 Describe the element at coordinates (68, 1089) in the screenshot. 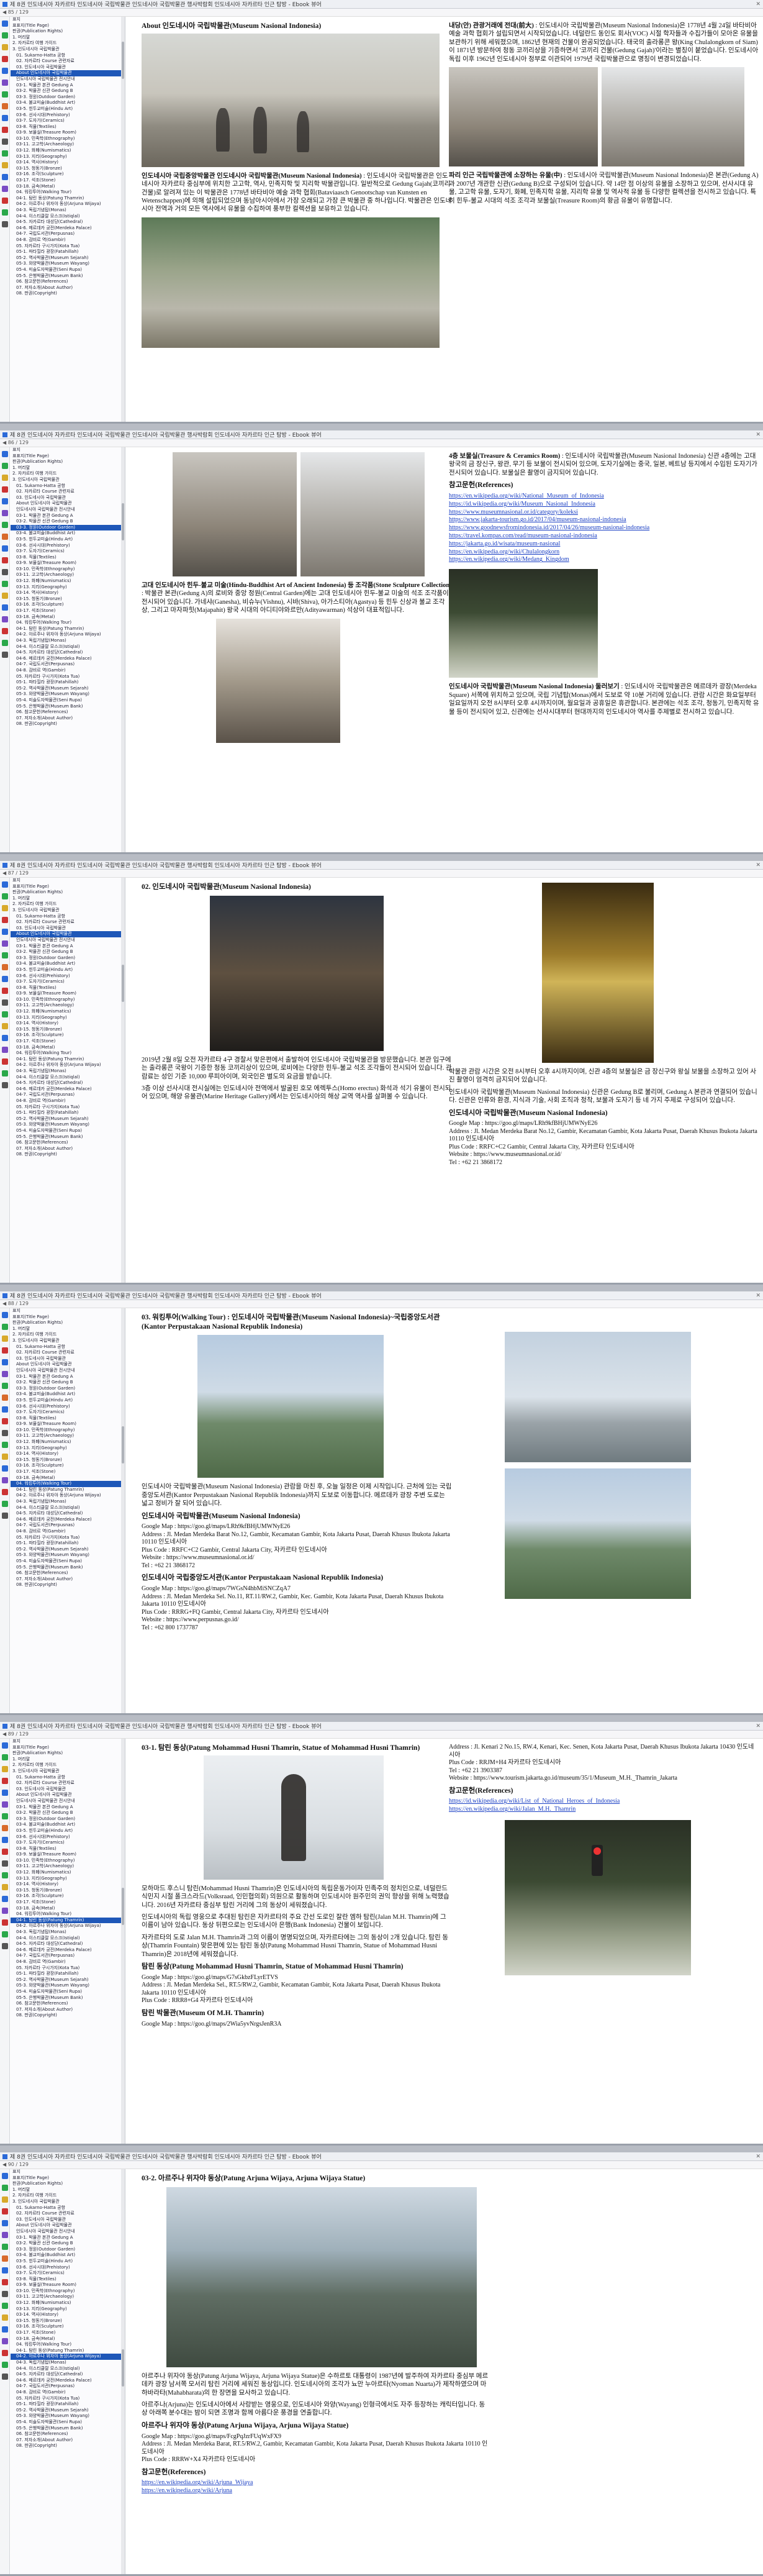

I see `toc-item: 04-6. 메르데카 궁전(Merdeka Palace)` at that location.